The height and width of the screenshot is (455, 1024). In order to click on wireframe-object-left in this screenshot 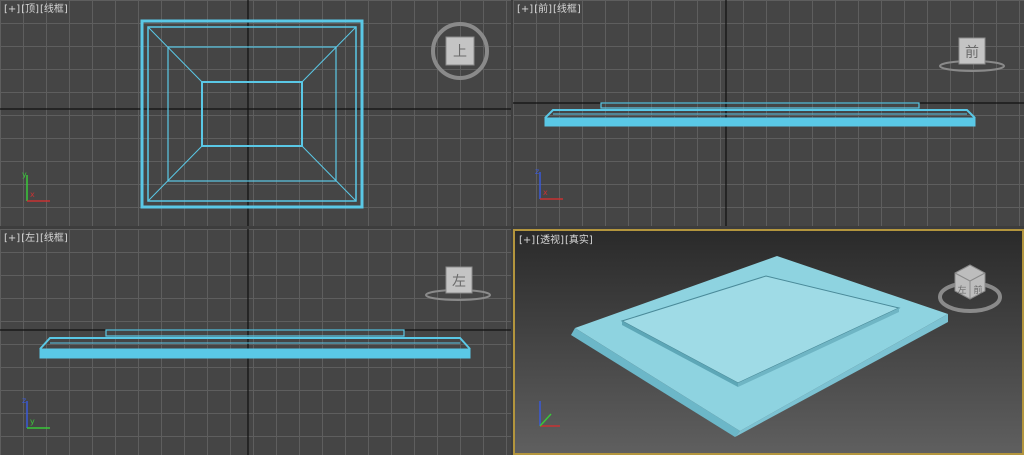, I will do `click(255, 344)`.